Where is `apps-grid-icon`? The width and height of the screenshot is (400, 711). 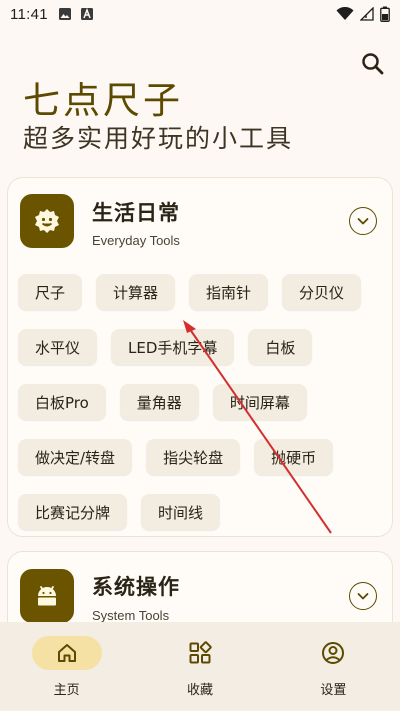
apps-grid-icon is located at coordinates (200, 652).